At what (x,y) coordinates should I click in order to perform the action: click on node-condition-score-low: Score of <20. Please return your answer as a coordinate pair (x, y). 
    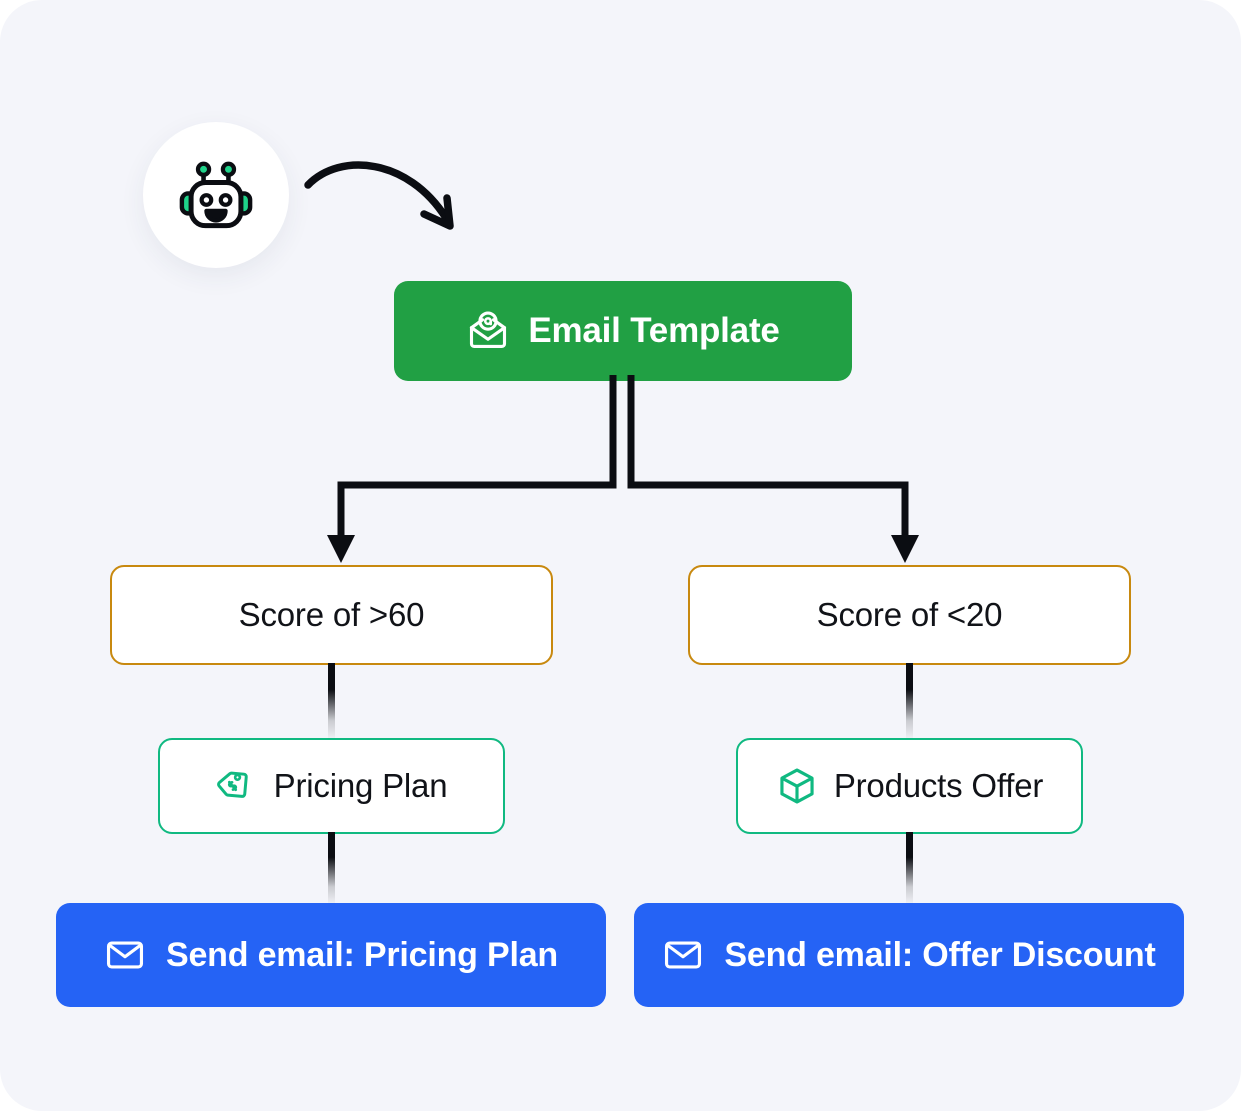
    Looking at the image, I should click on (909, 615).